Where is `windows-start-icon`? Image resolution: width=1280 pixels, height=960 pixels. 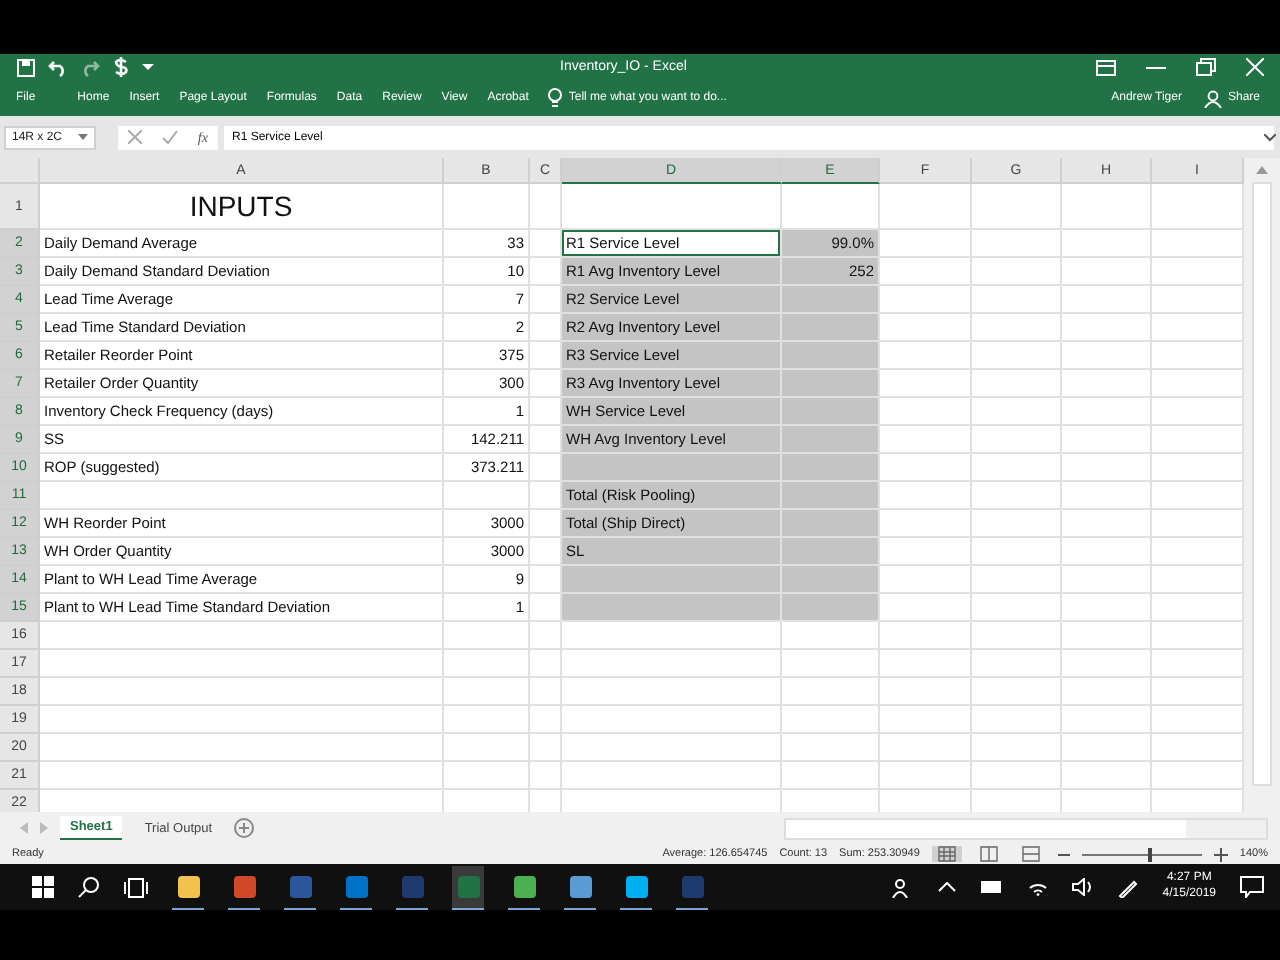
windows-start-icon is located at coordinates (43, 887).